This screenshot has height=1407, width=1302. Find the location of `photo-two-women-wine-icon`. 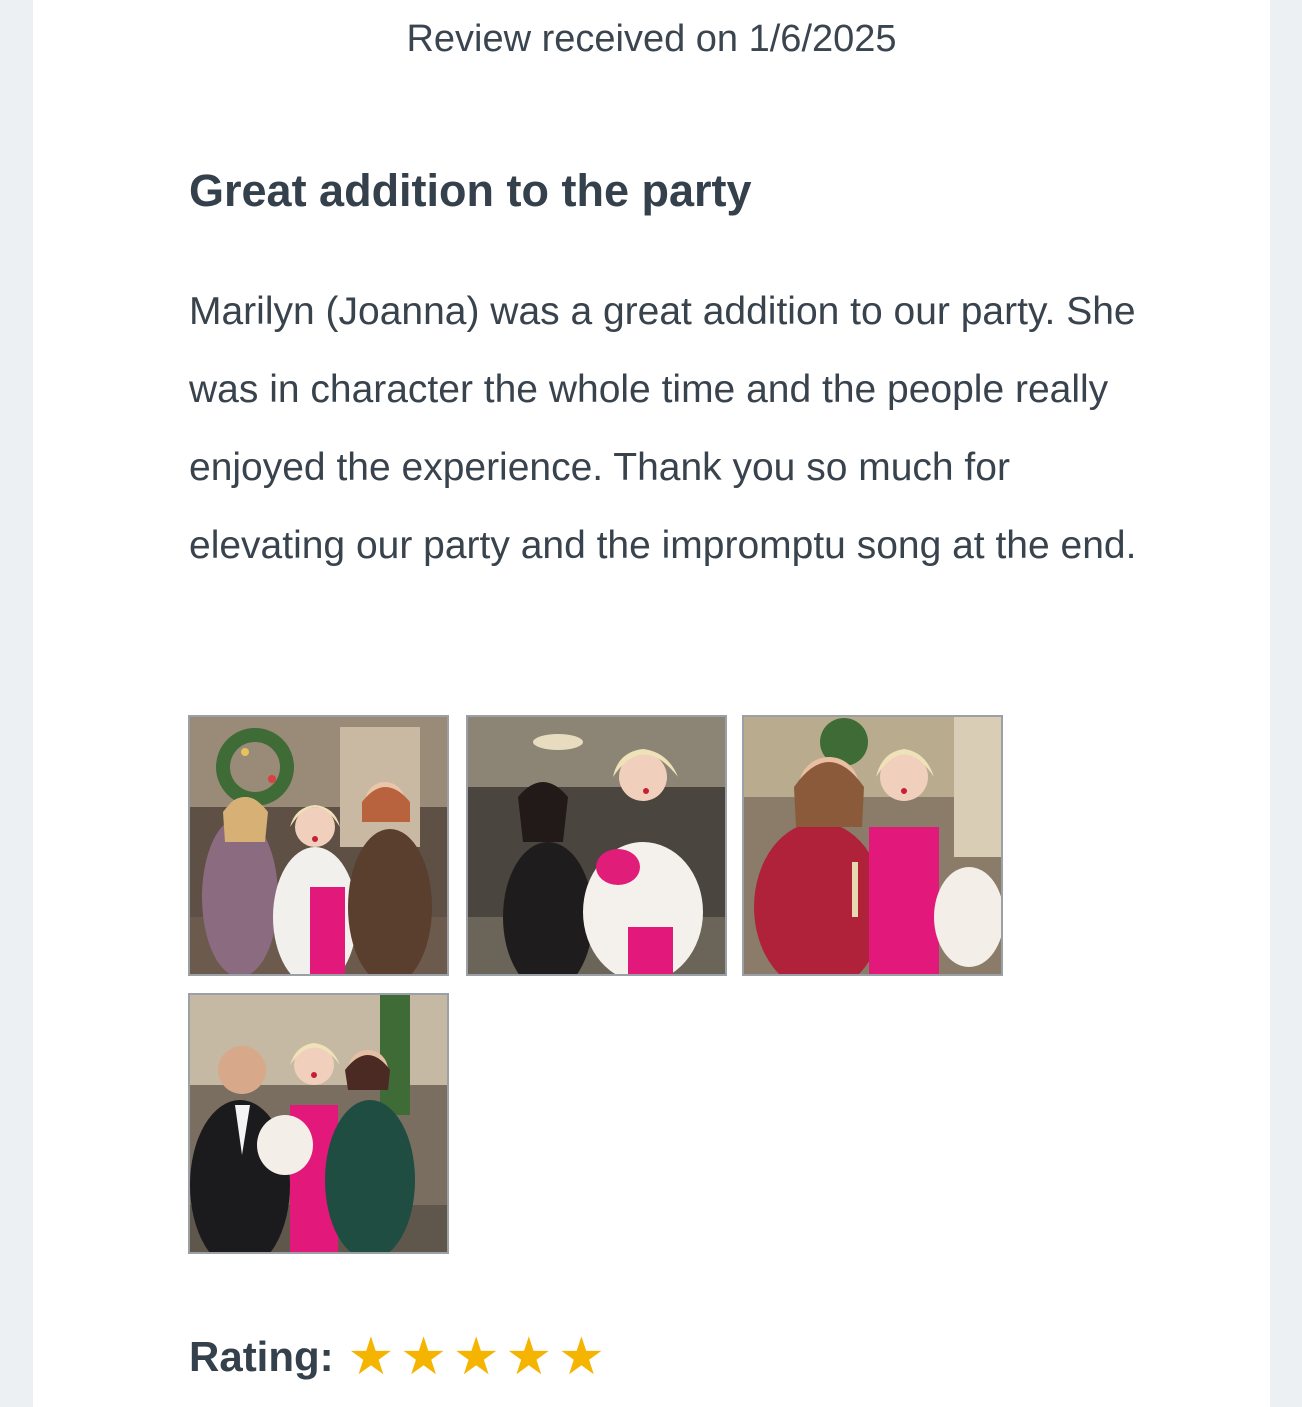

photo-two-women-wine-icon is located at coordinates (872, 845).